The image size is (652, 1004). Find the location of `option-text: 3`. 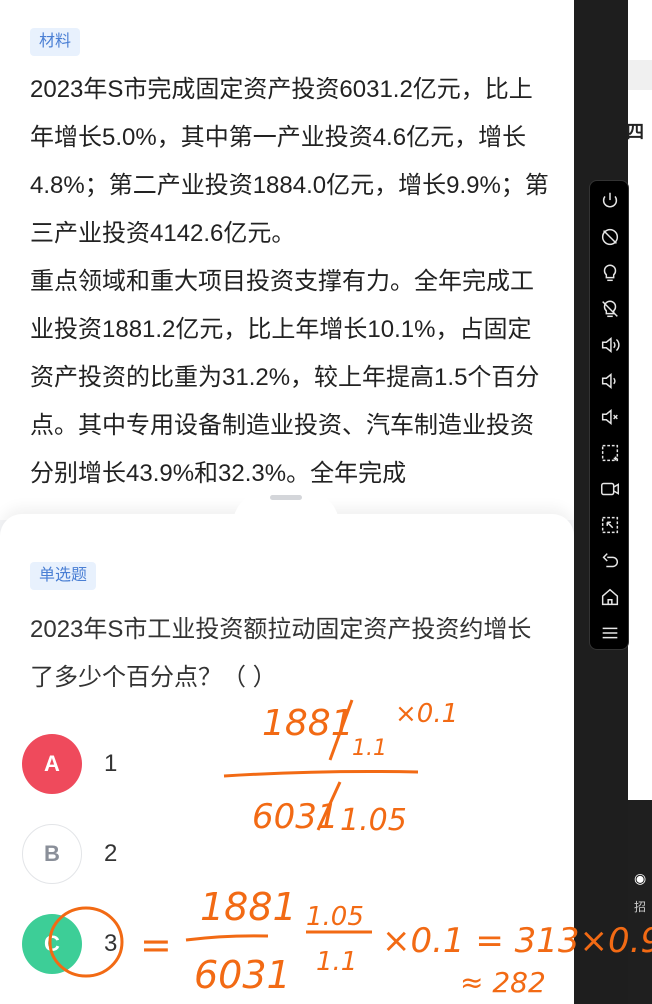

option-text: 3 is located at coordinates (111, 943).